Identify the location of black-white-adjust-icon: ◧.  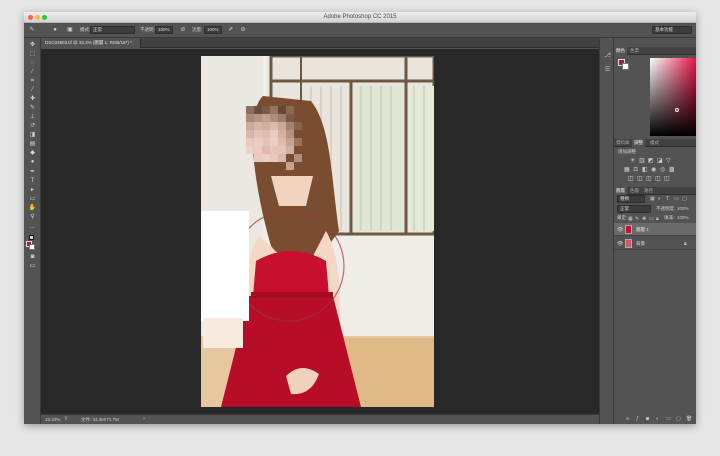
(645, 170).